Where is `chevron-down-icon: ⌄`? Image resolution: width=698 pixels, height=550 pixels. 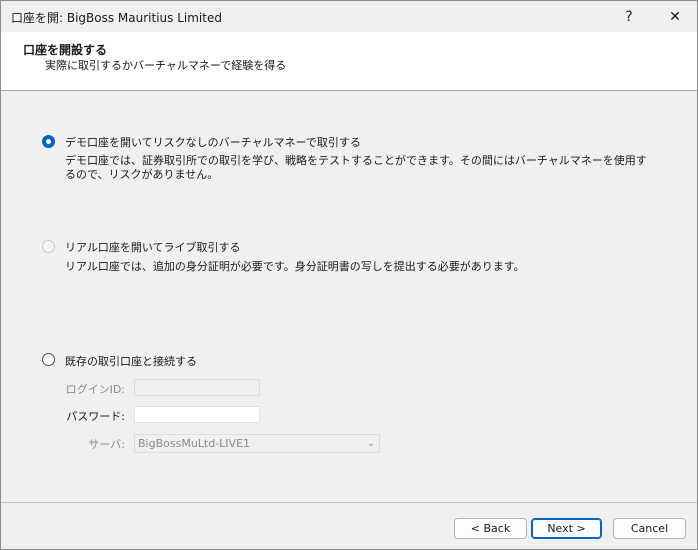
chevron-down-icon: ⌄ is located at coordinates (370, 443).